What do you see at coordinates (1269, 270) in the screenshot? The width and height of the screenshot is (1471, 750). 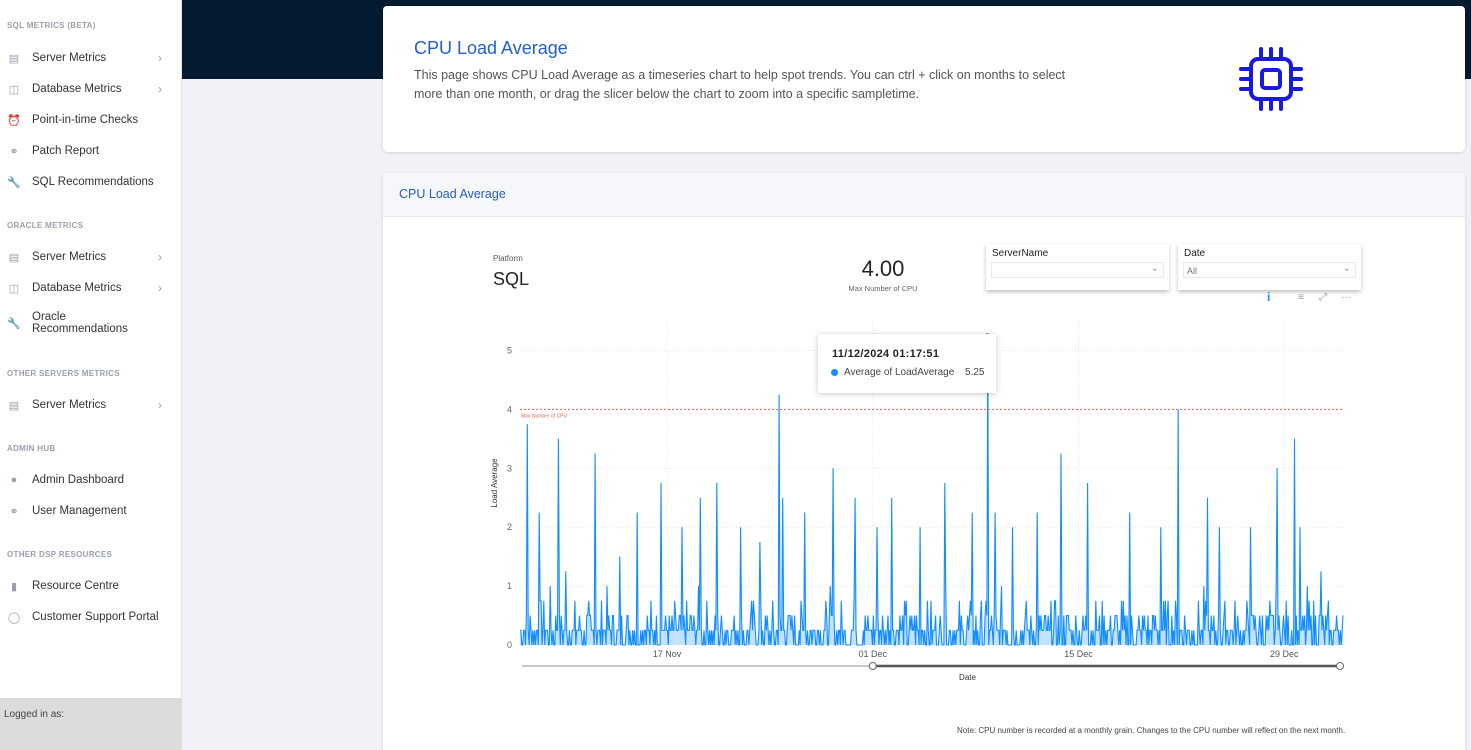 I see `date-dropdown: All ⌄` at bounding box center [1269, 270].